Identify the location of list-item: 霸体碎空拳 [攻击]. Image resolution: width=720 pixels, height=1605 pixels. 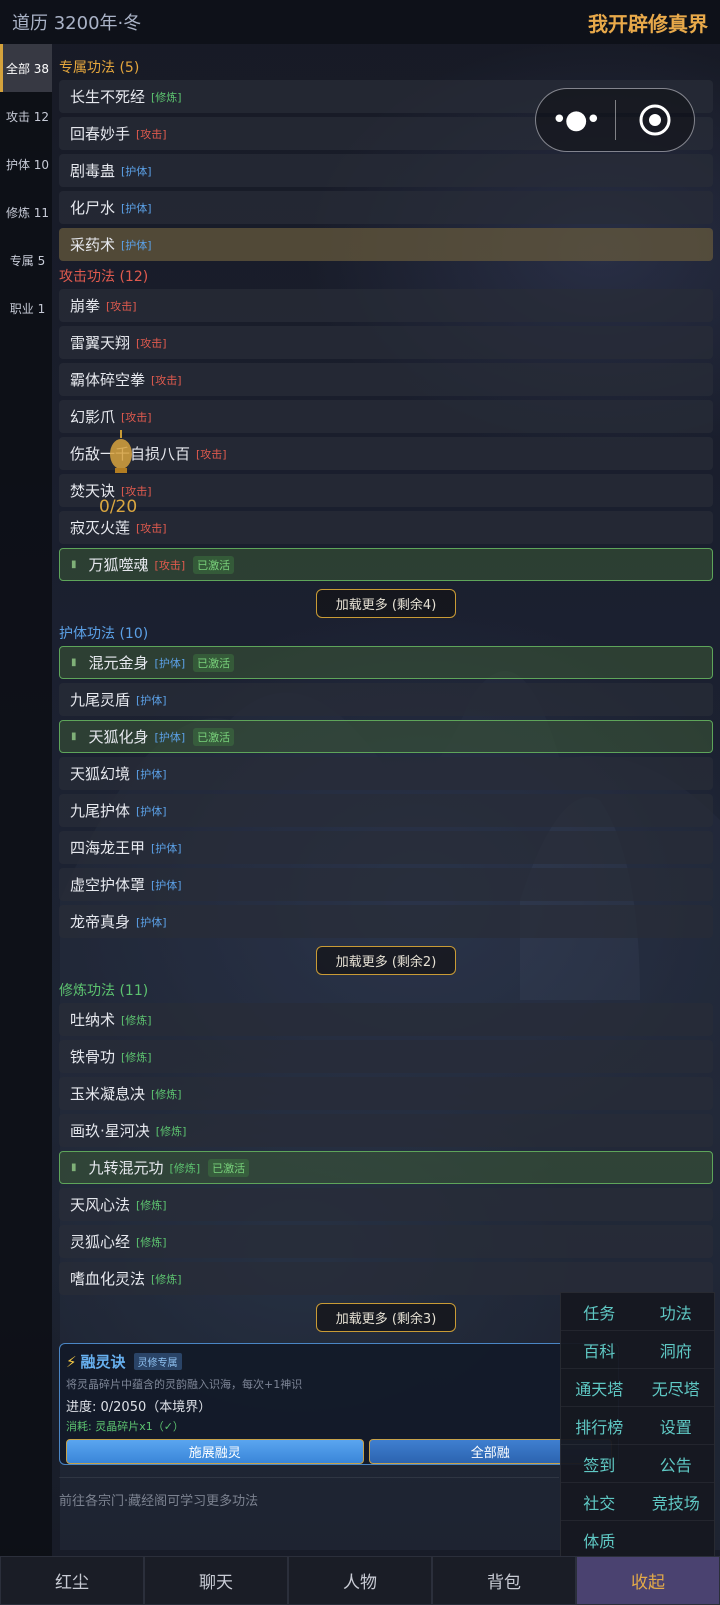
(386, 379).